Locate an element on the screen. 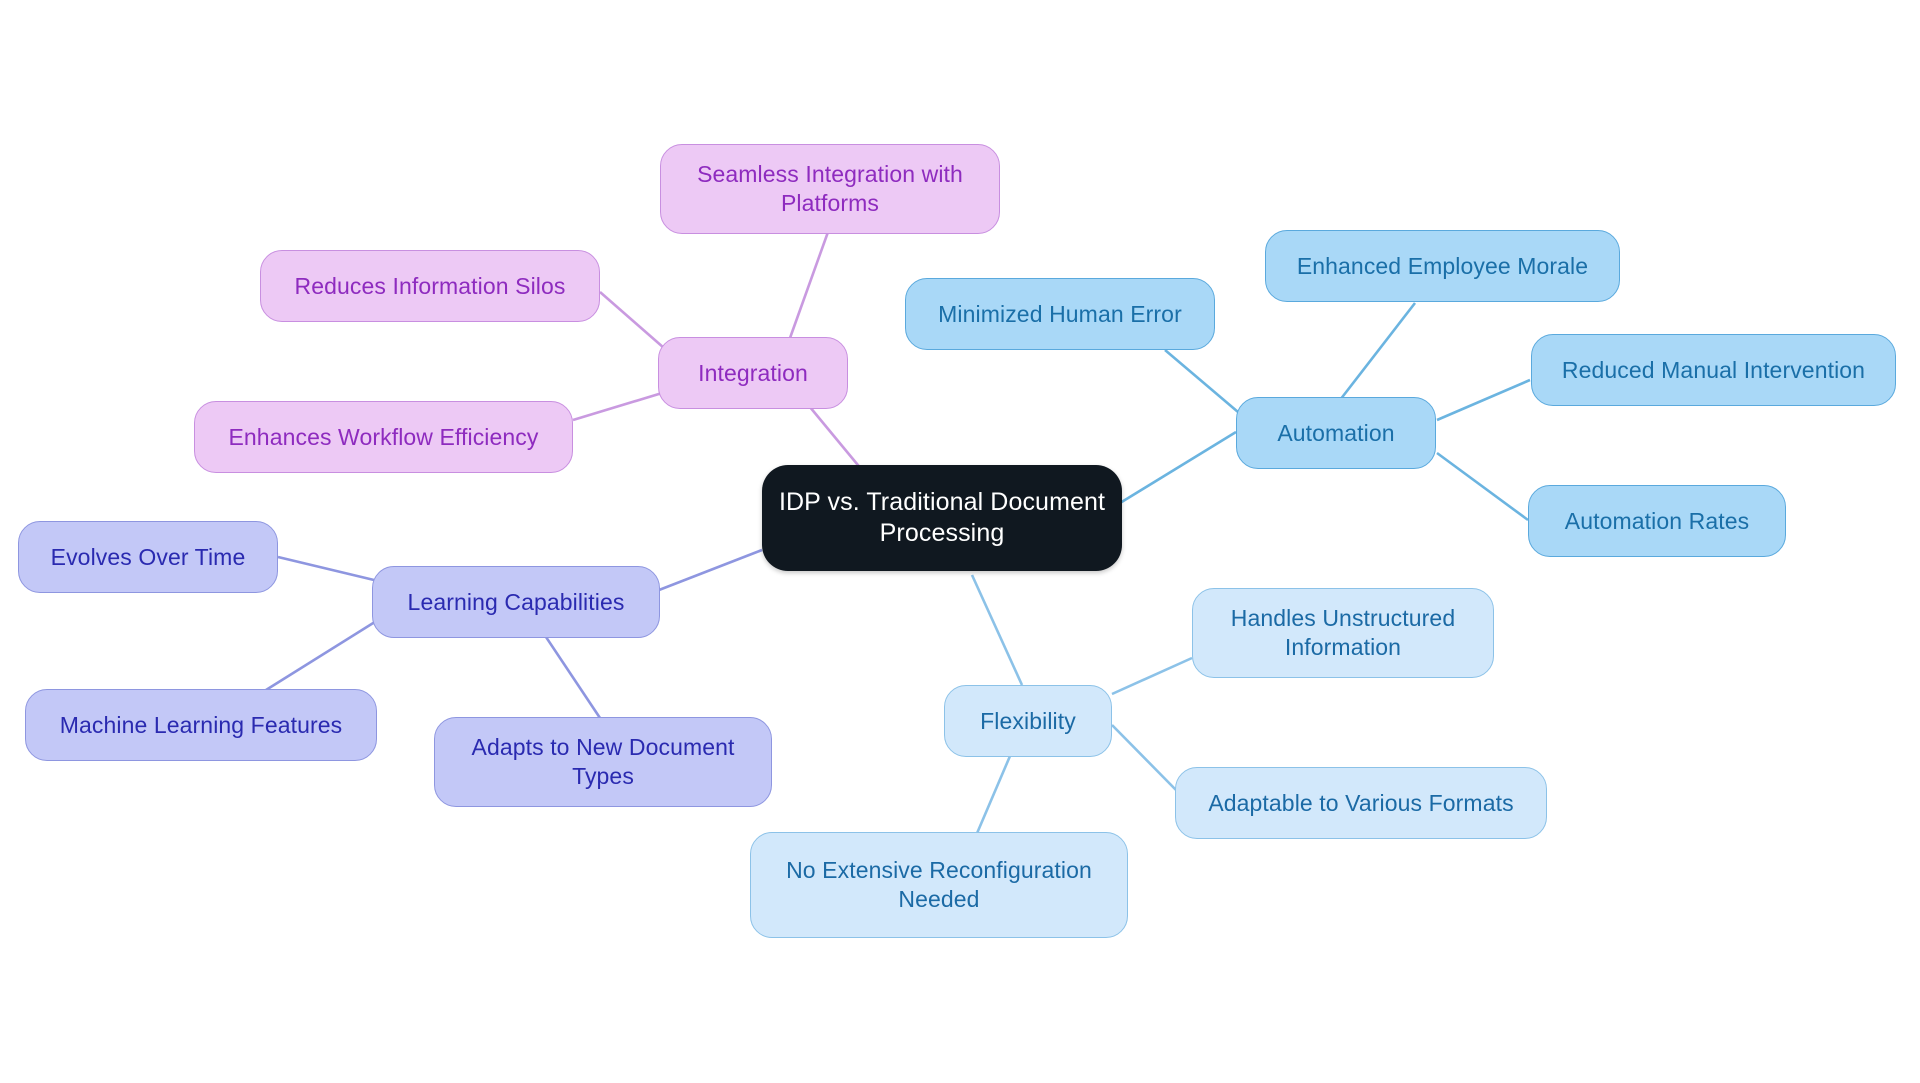 The image size is (1920, 1083). edge-learning-machine-learning-features is located at coordinates (322, 655).